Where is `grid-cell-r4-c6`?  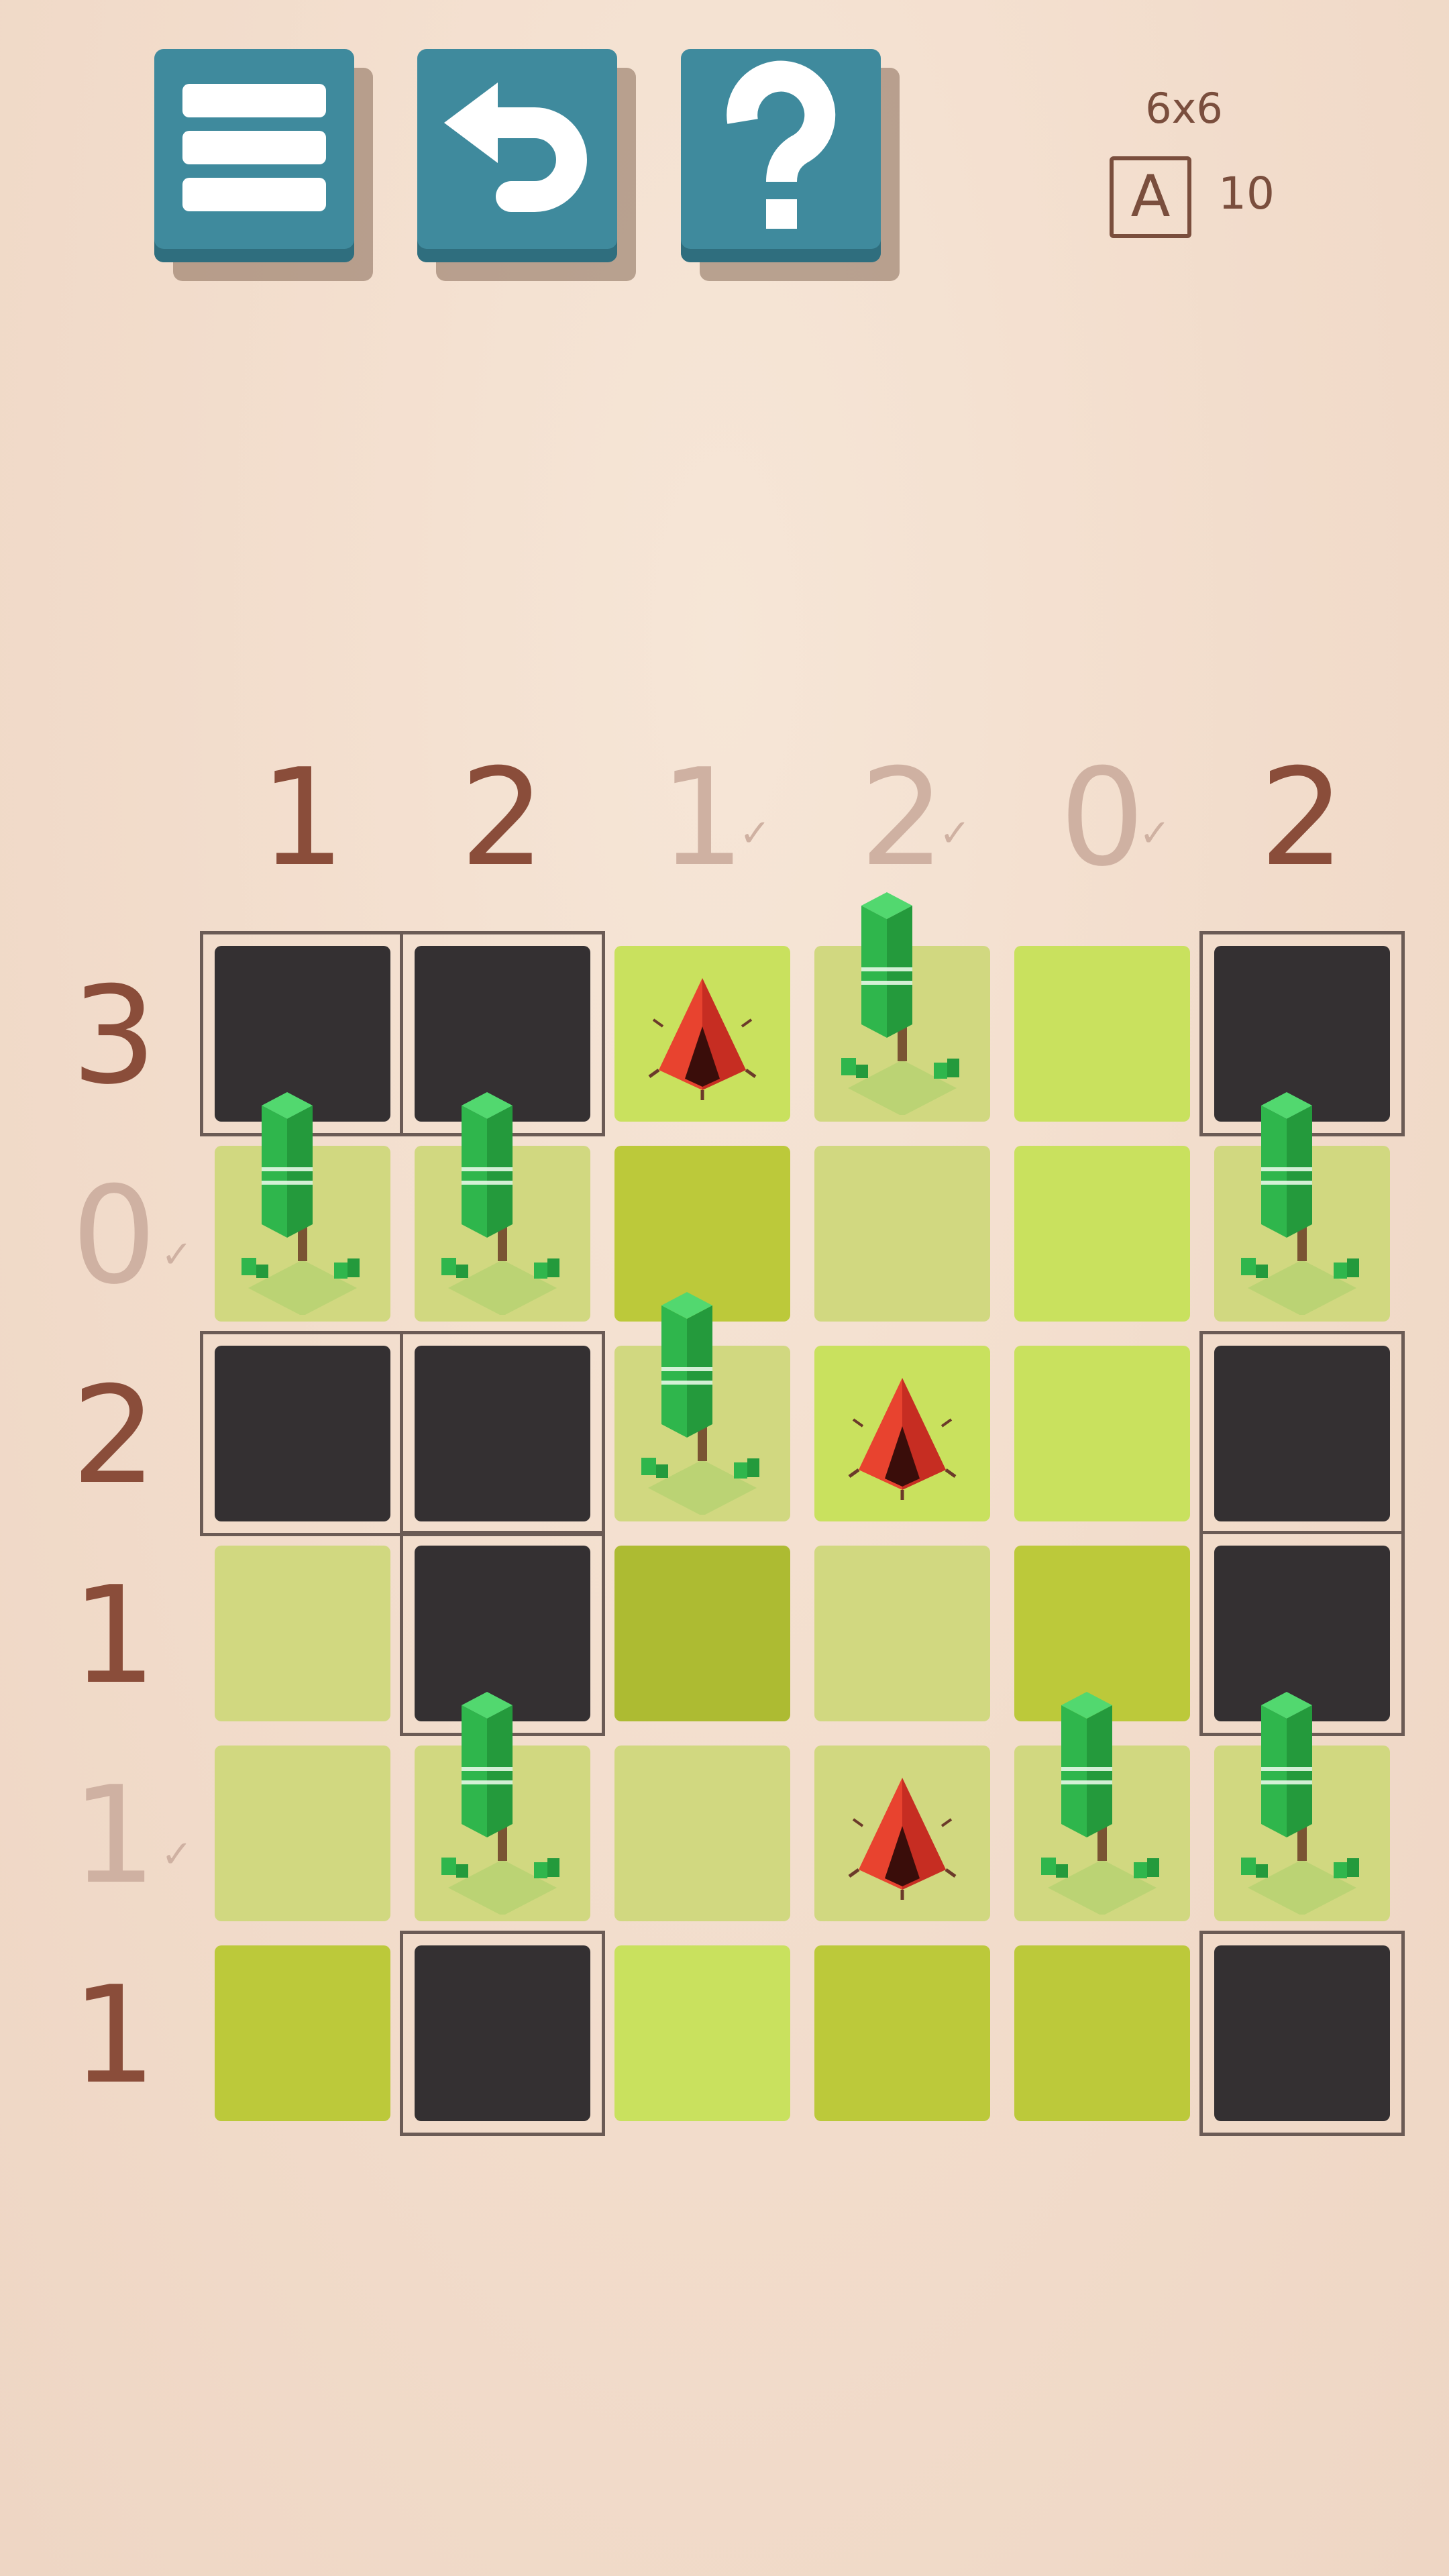 grid-cell-r4-c6 is located at coordinates (1302, 1633).